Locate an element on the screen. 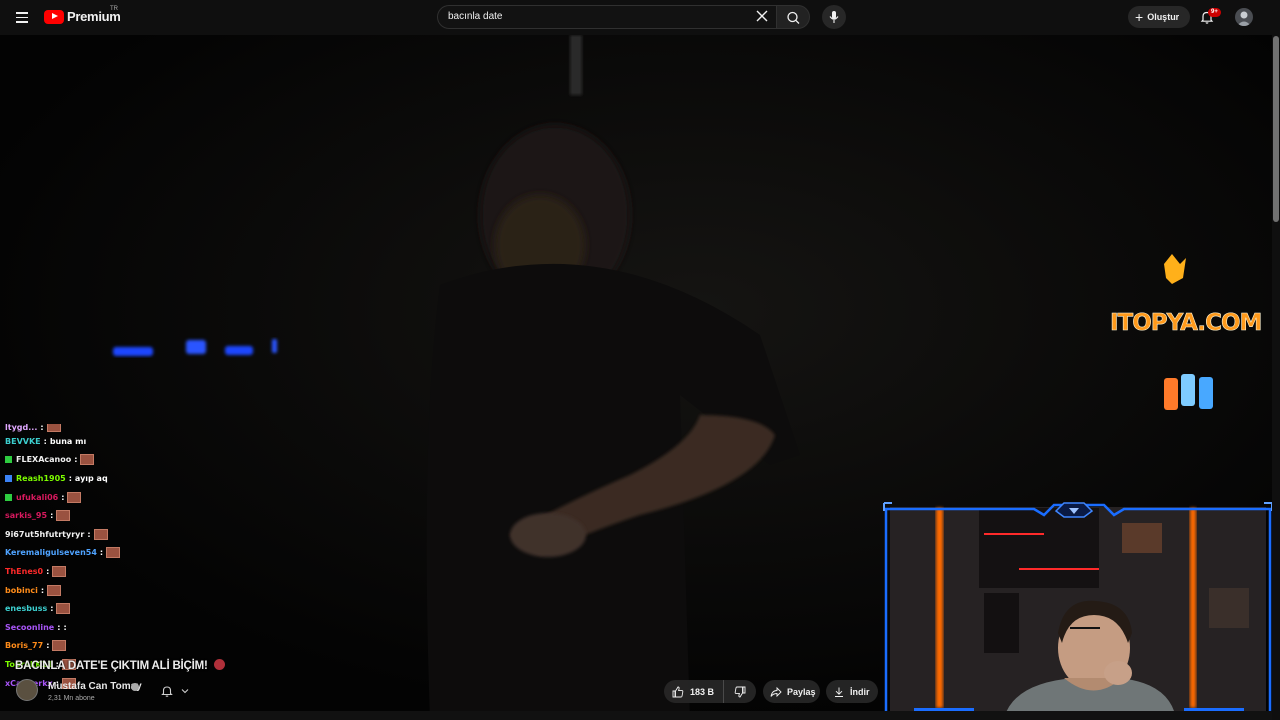 This screenshot has height=720, width=1280. video-overlay-title: BACINLA DATE'E ÇIKTIM ALİ BİÇİM! is located at coordinates (120, 665).